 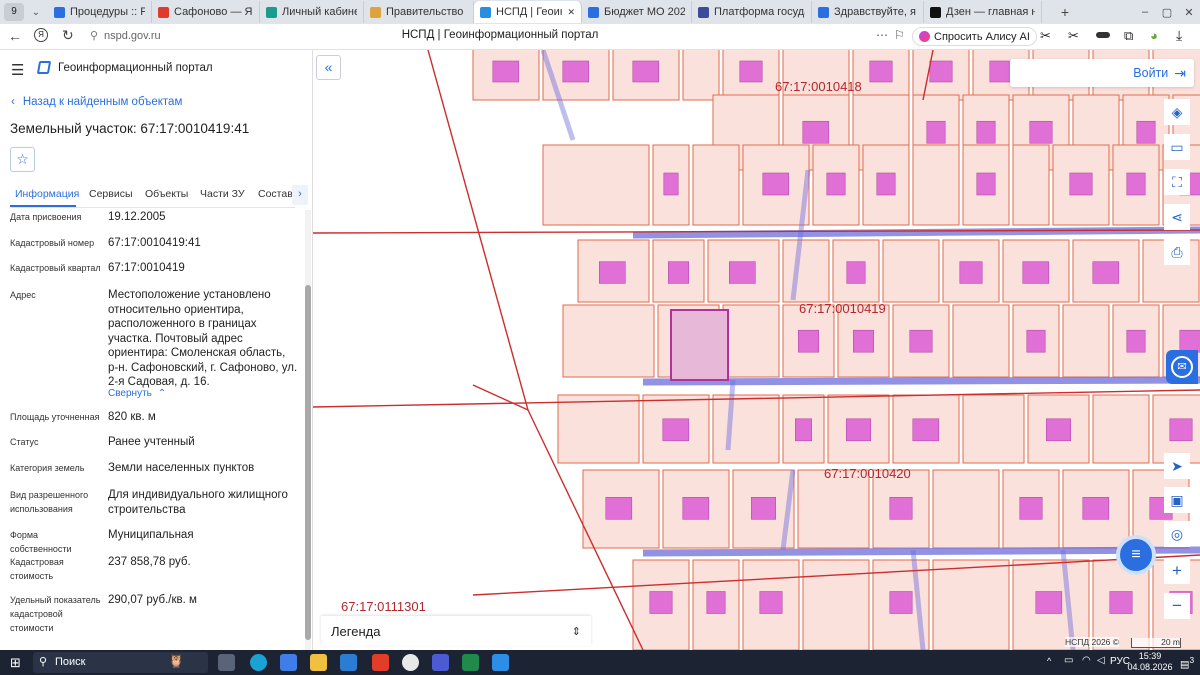 I want to click on chevron-up-icon: ⌃, so click(x=162, y=393).